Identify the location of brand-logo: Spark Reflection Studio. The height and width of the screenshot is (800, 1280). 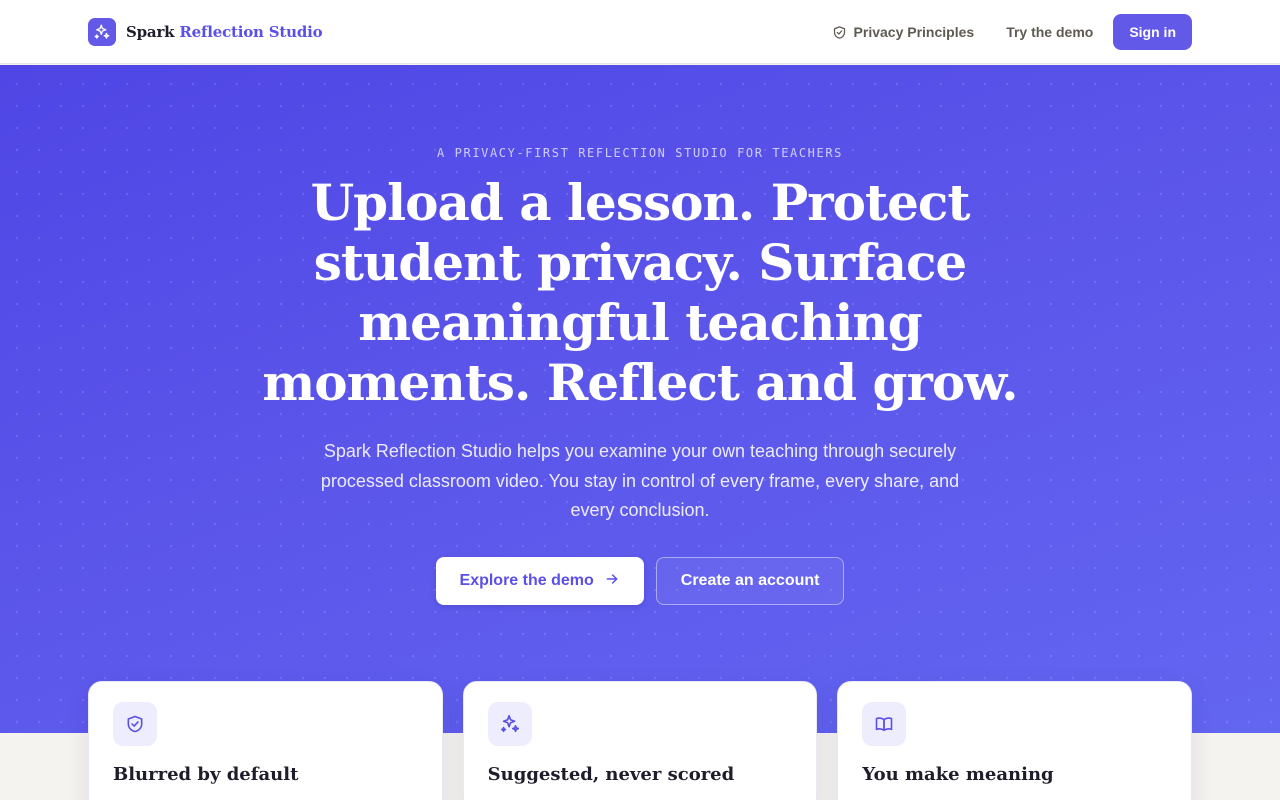
(205, 32).